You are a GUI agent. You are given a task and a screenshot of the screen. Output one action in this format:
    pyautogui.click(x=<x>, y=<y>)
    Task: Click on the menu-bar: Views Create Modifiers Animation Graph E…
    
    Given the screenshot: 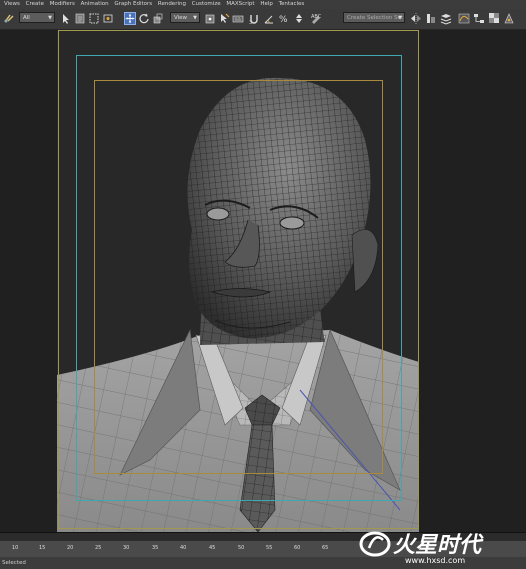 What is the action you would take?
    pyautogui.click(x=263, y=4)
    